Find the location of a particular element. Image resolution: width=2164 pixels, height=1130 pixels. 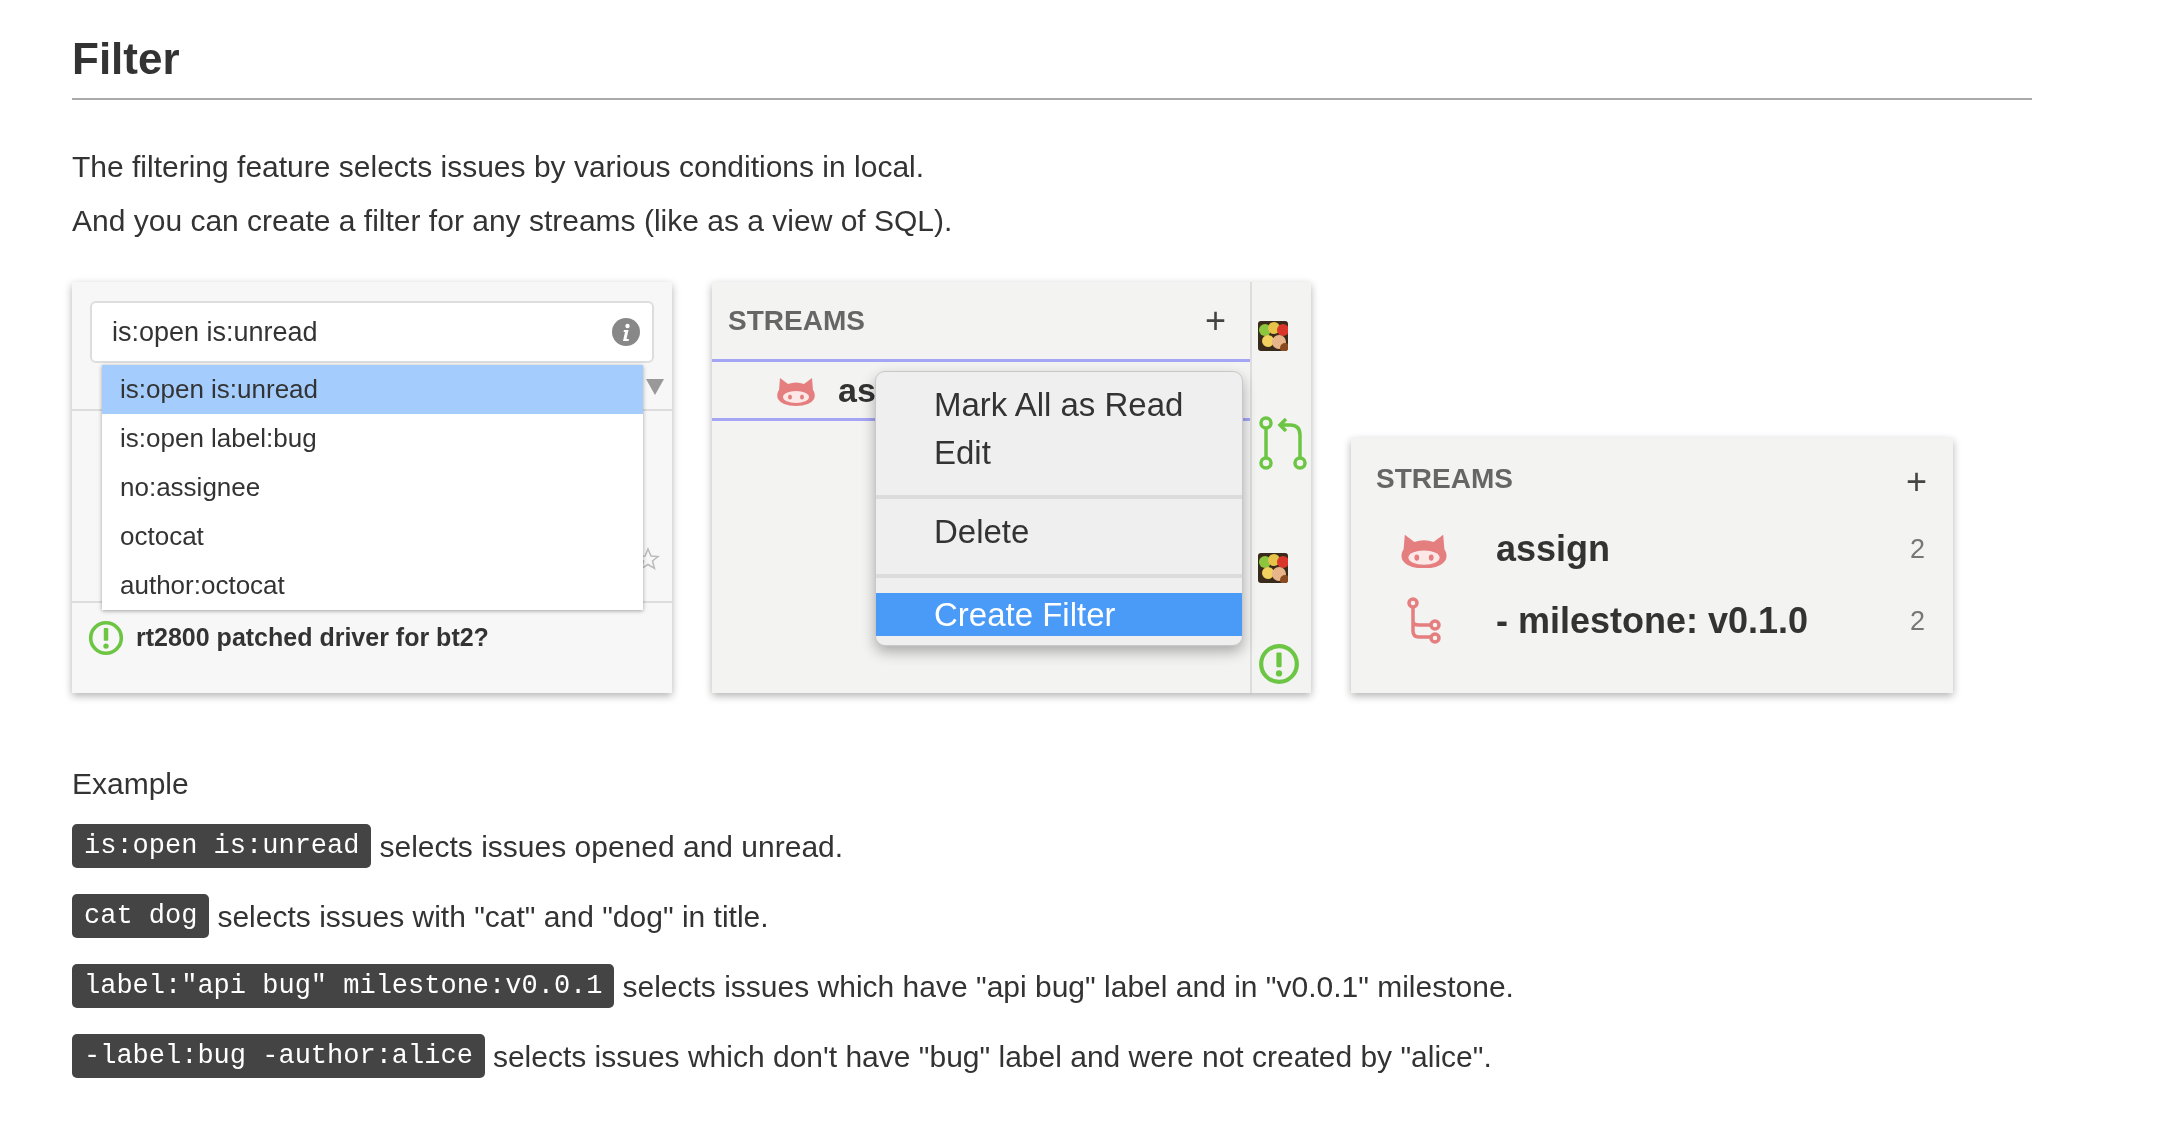

stream-row: - milestone: v0.1.0 2 is located at coordinates (1652, 621).